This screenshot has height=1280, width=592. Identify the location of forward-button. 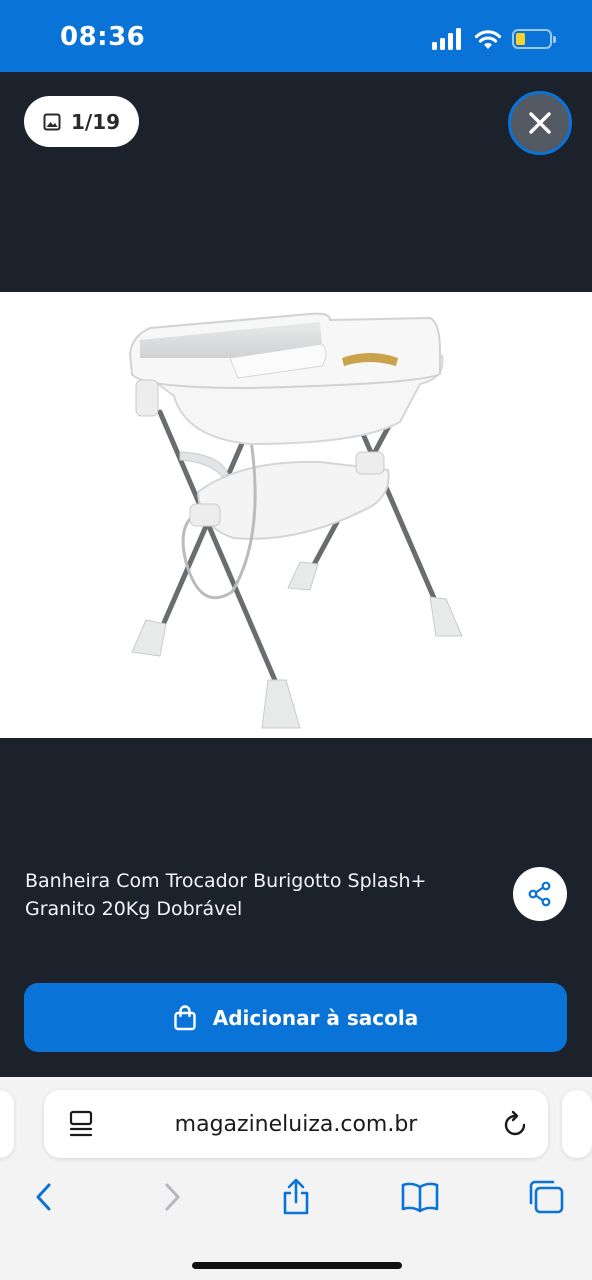
(172, 1197).